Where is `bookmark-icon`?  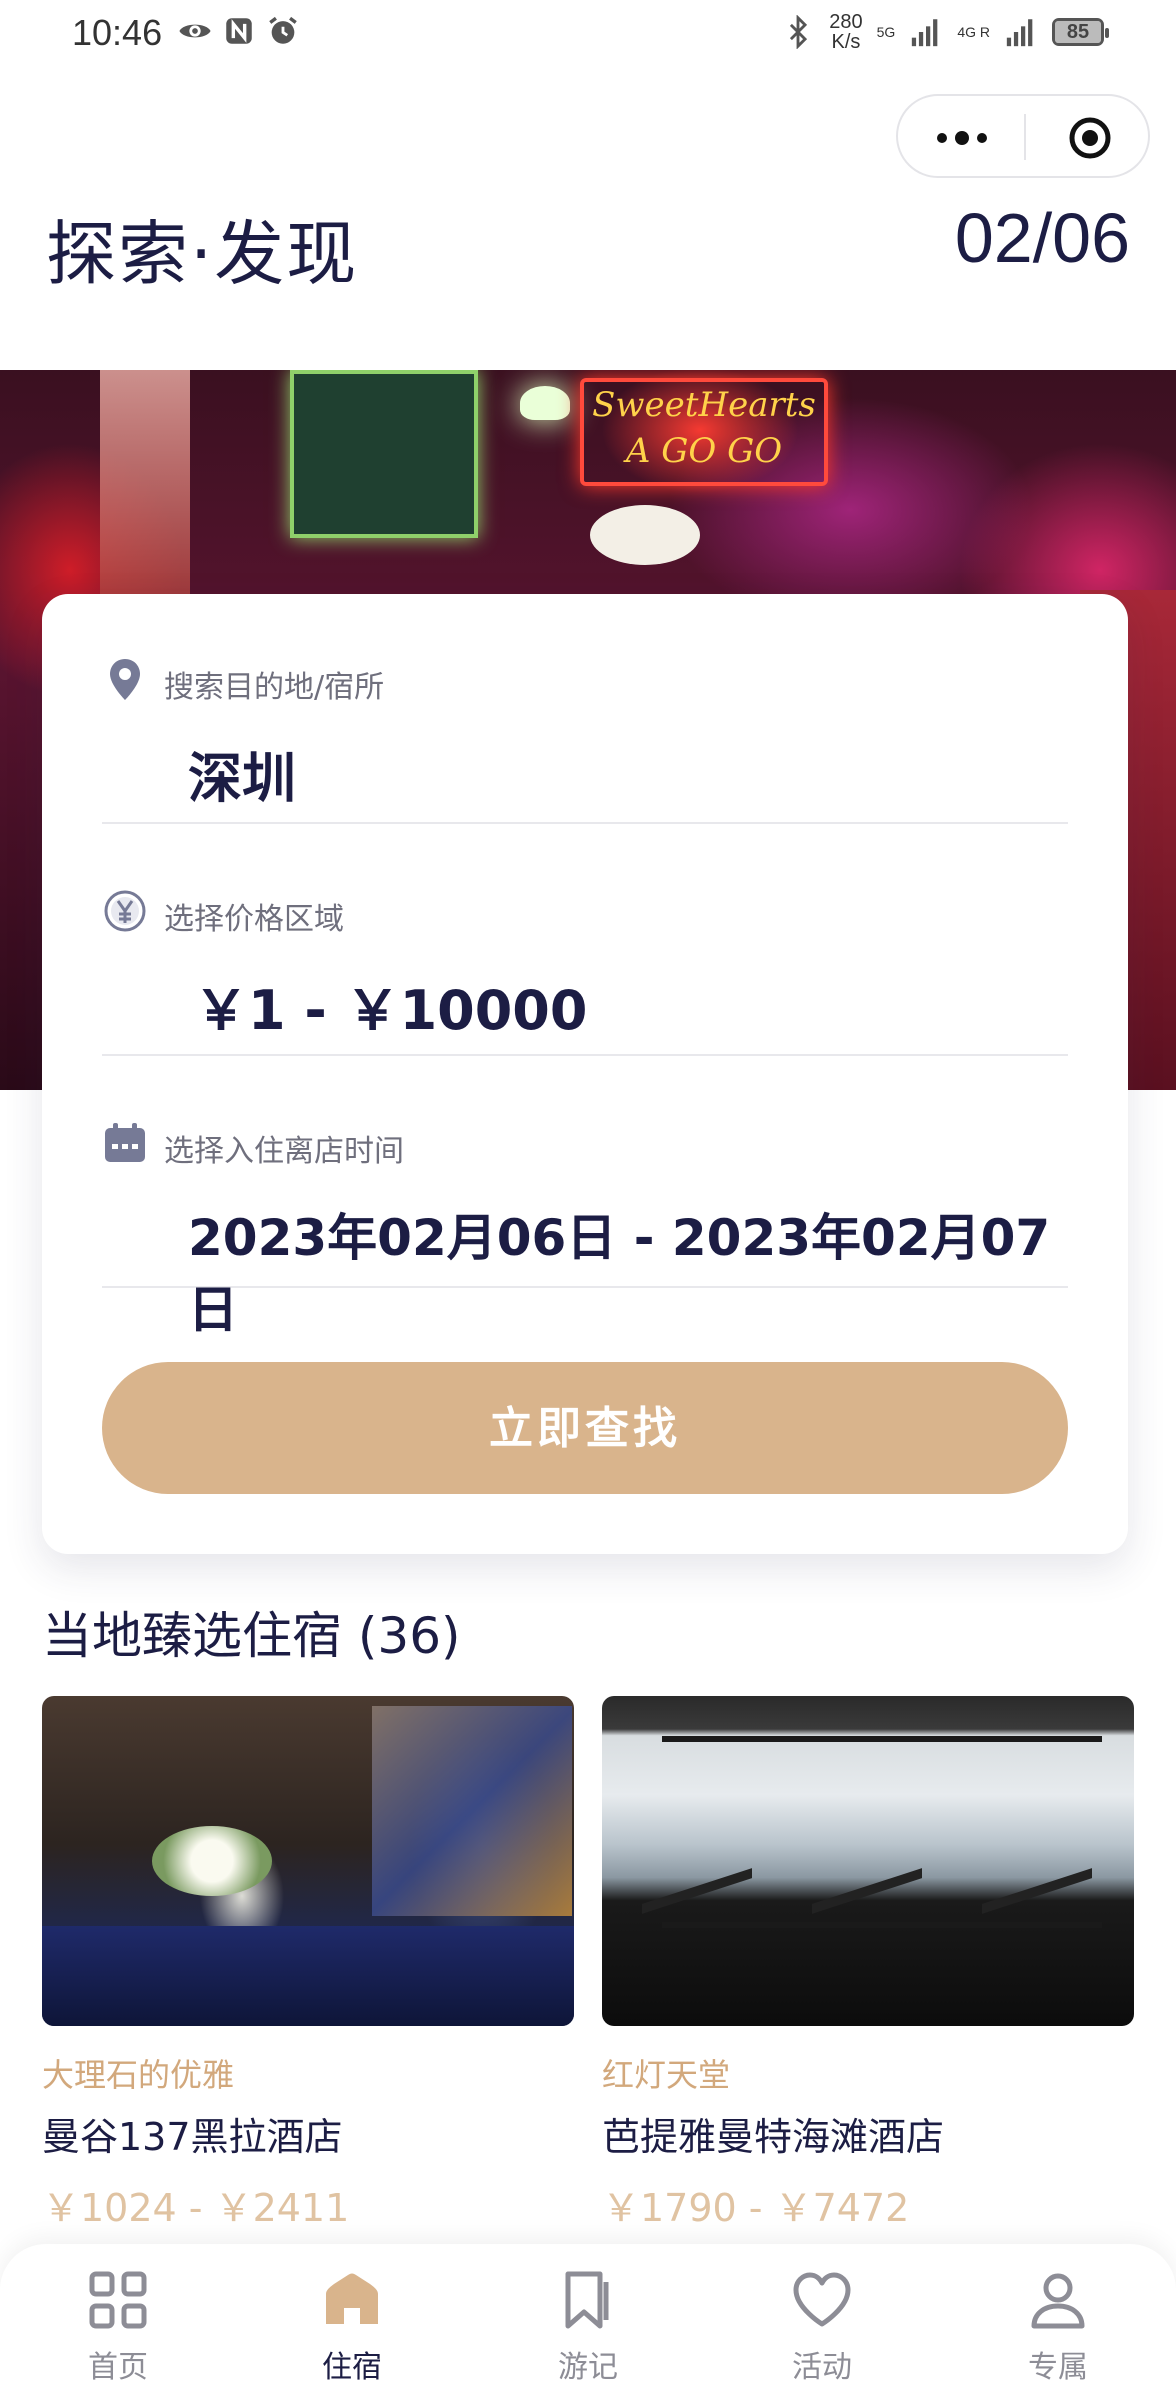 bookmark-icon is located at coordinates (587, 2300).